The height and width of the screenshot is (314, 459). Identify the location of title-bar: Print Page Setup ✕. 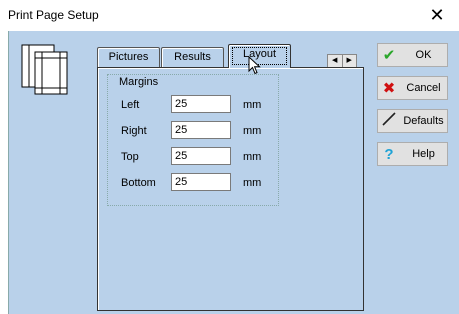
(229, 15).